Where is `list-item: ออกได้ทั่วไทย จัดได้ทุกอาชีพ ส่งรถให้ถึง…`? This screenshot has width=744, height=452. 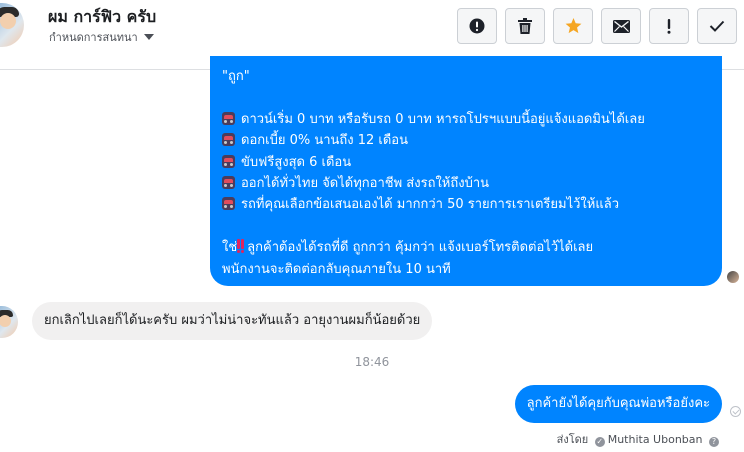
list-item: ออกได้ทั่วไทย จัดได้ทุกอาชีพ ส่งรถให้ถึง… is located at coordinates (472, 183).